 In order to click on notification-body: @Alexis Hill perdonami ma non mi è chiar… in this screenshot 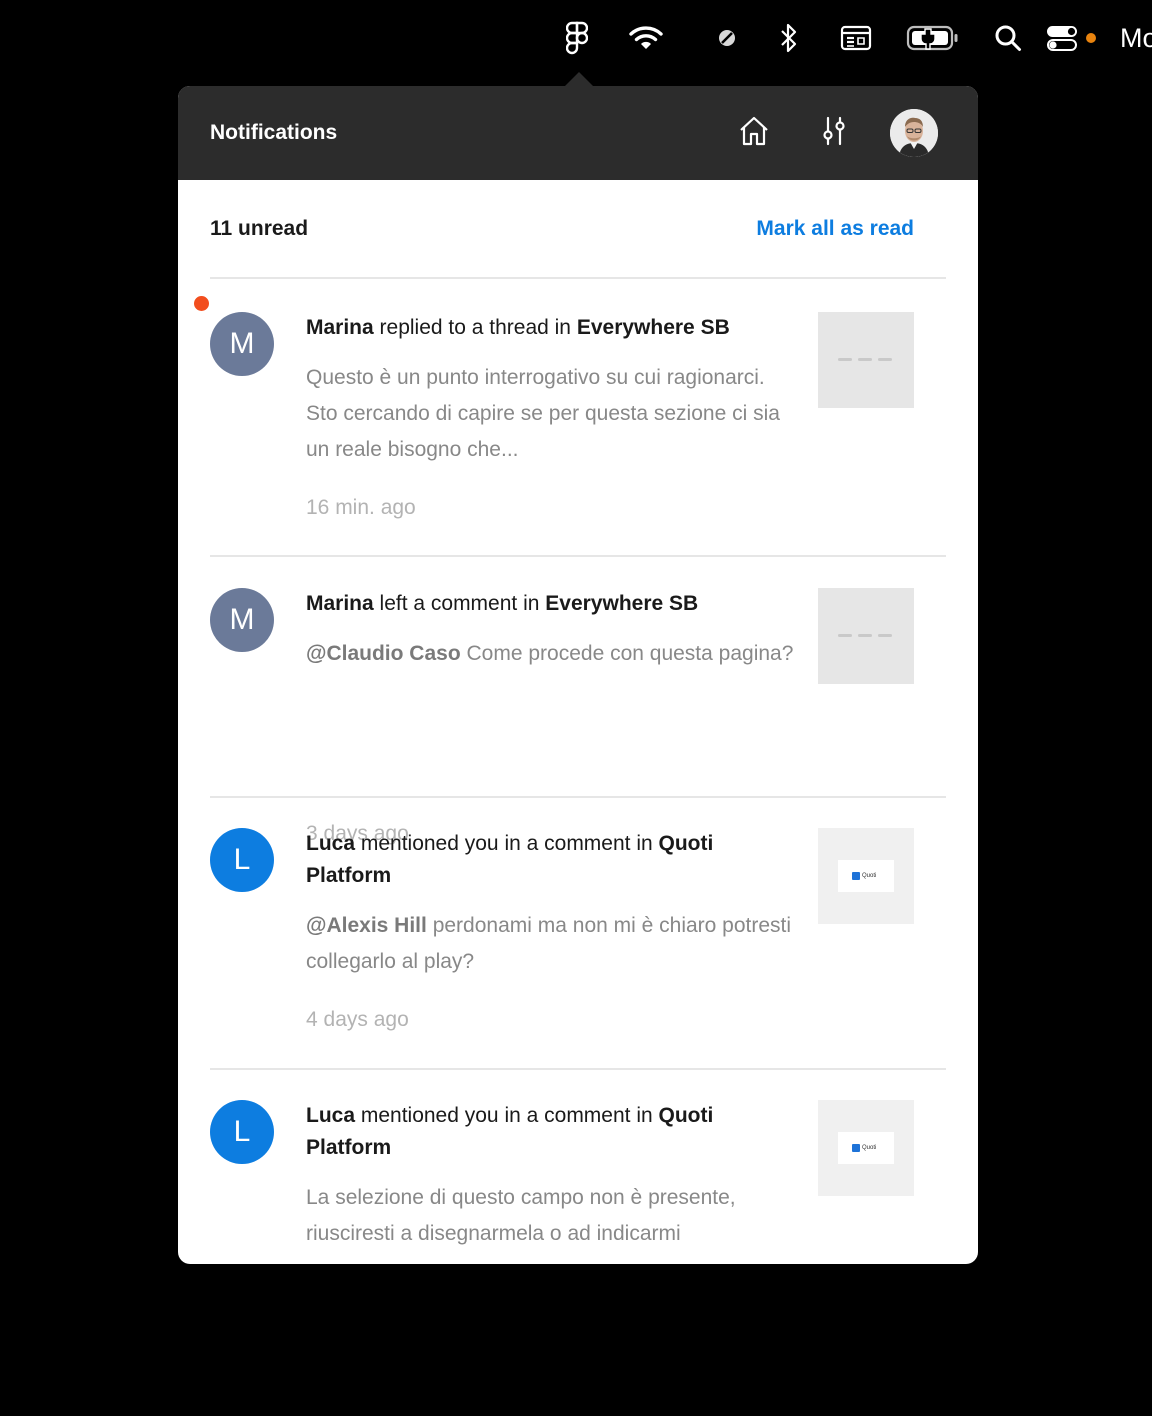, I will do `click(551, 944)`.